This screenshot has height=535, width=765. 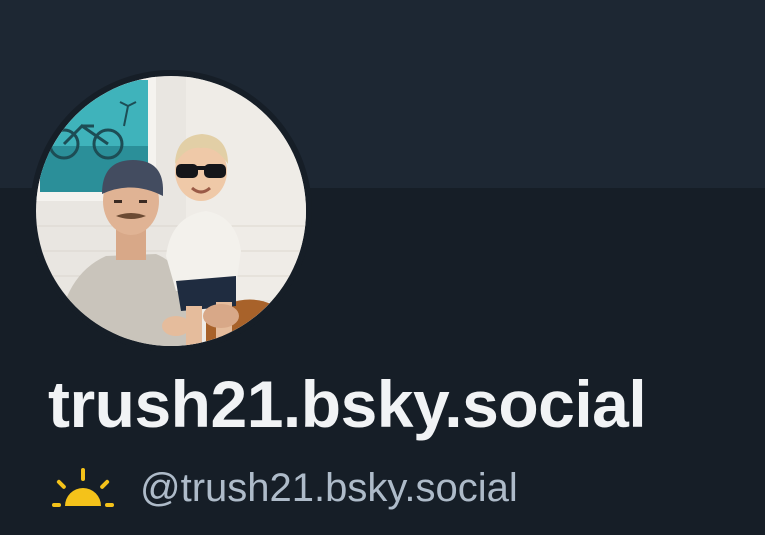 I want to click on profile-handle: @trush21.bsky.social, so click(x=329, y=488).